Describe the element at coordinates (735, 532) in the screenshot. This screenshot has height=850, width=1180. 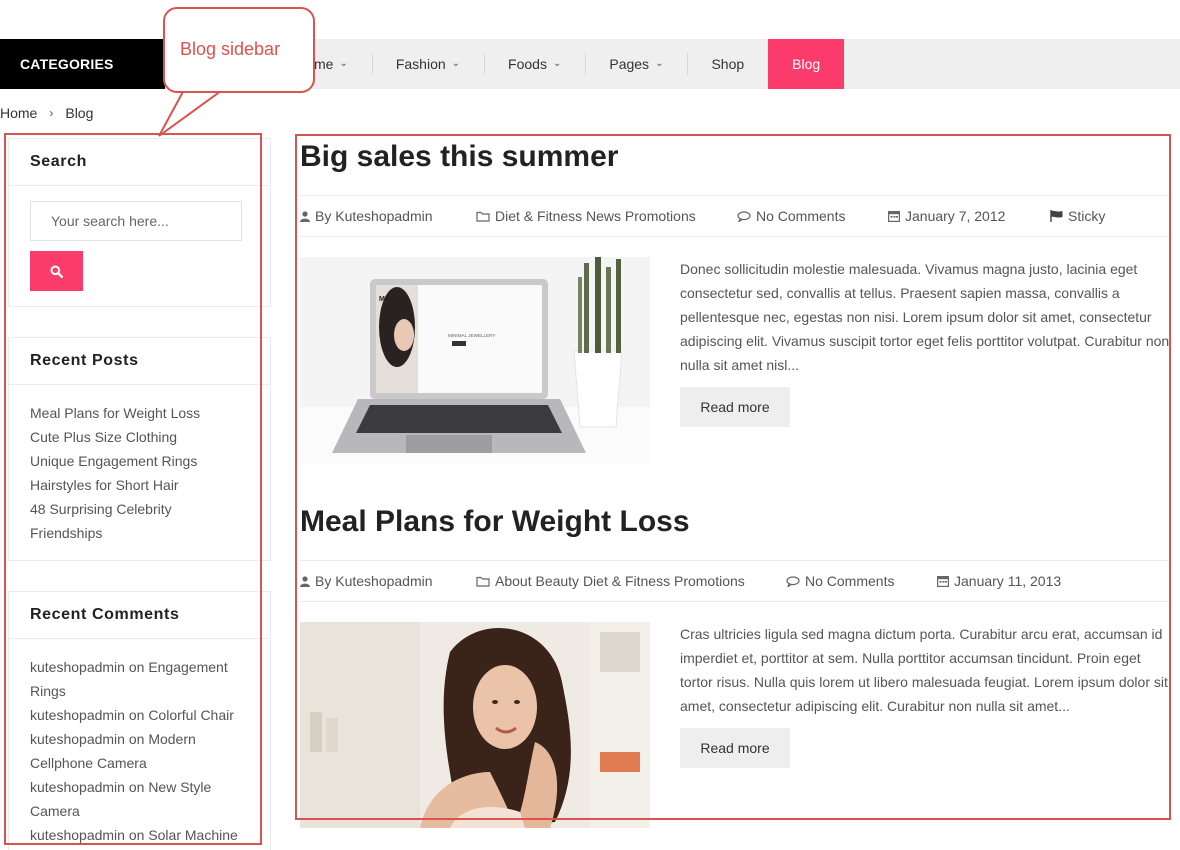
I see `post-title: Meal Plans for Weight Loss` at that location.